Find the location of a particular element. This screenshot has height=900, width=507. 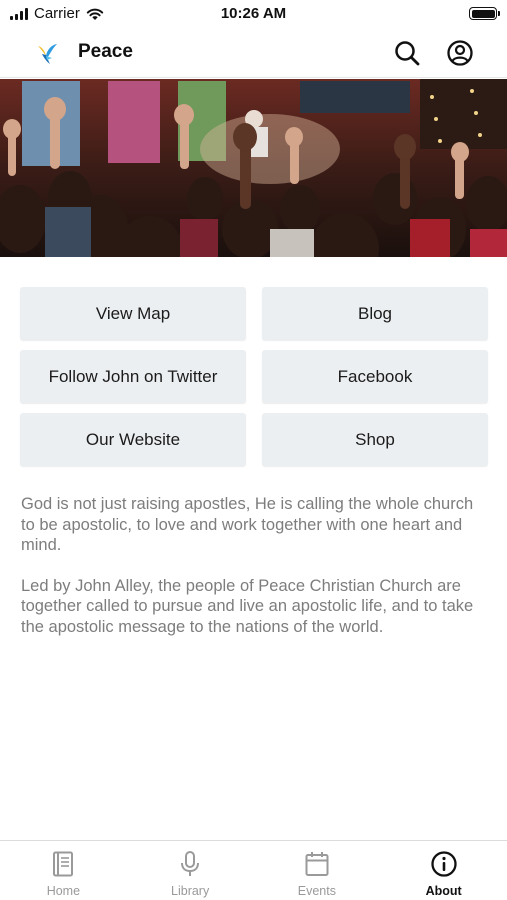

view-map-button: View Map is located at coordinates (133, 313).